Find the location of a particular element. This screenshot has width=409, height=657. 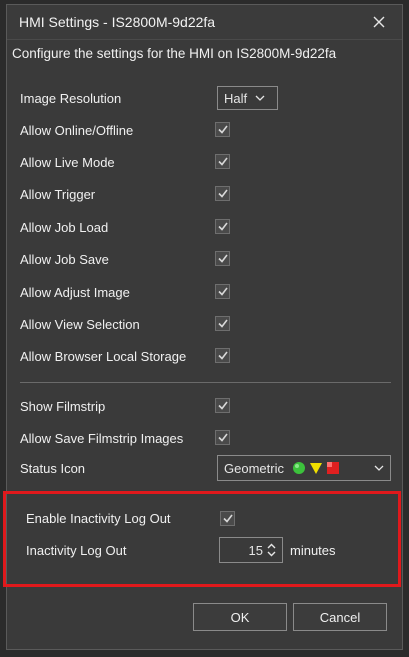

title-bar: HMI Settings - IS2800M-9d22fa is located at coordinates (204, 22).